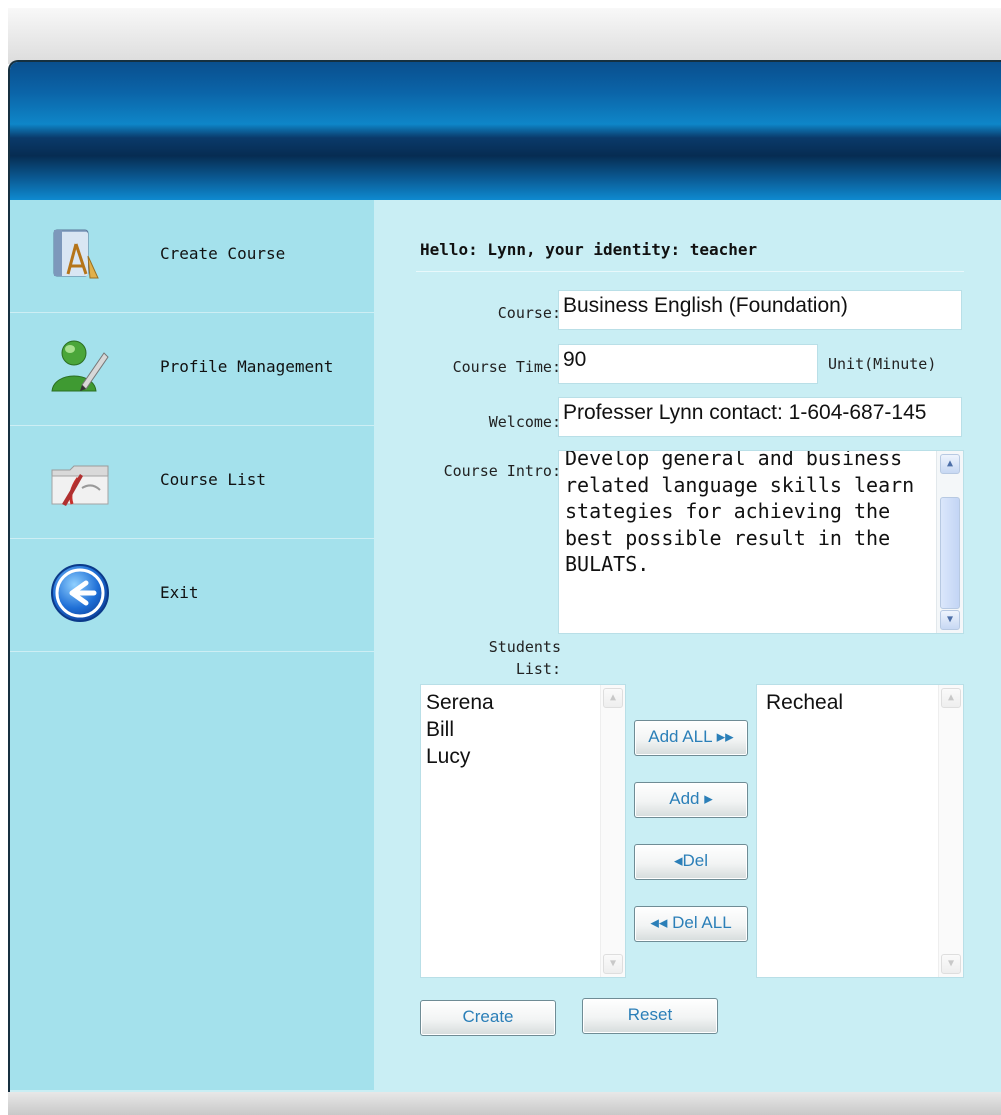  What do you see at coordinates (524, 422) in the screenshot?
I see `welcome-label: Welcome:` at bounding box center [524, 422].